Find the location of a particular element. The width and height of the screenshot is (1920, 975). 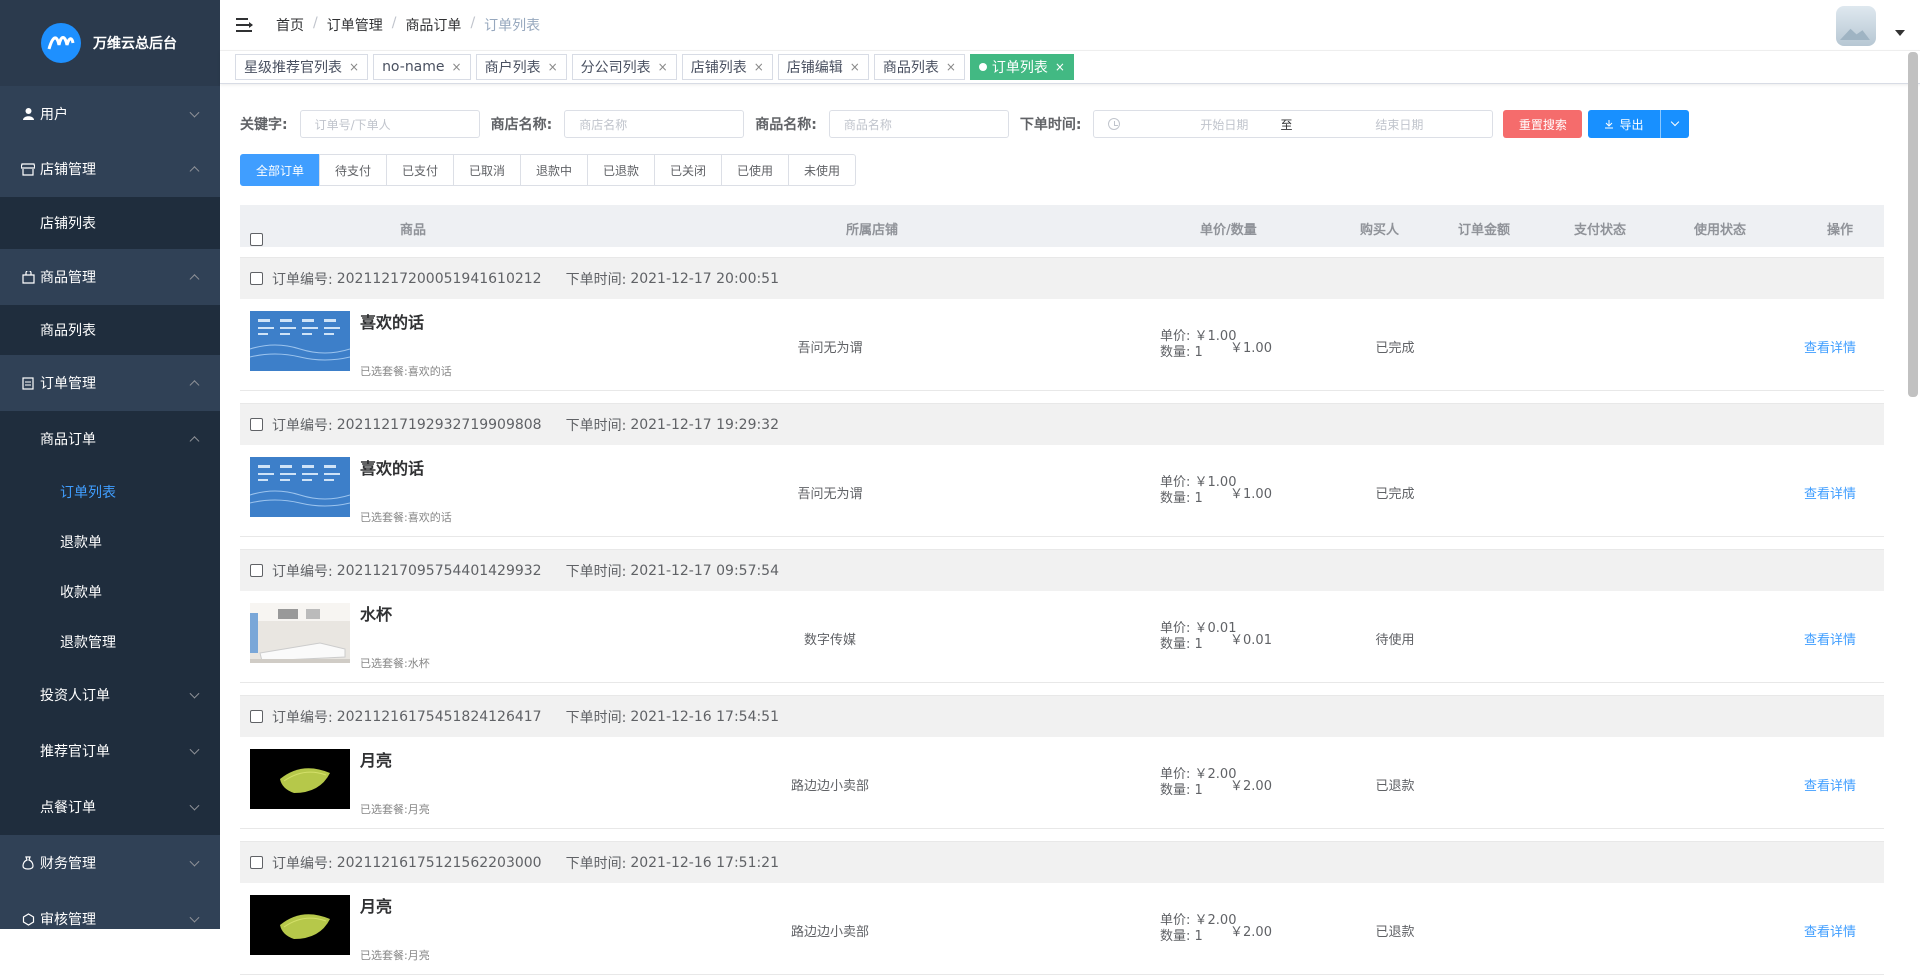

avatar is located at coordinates (1856, 26).